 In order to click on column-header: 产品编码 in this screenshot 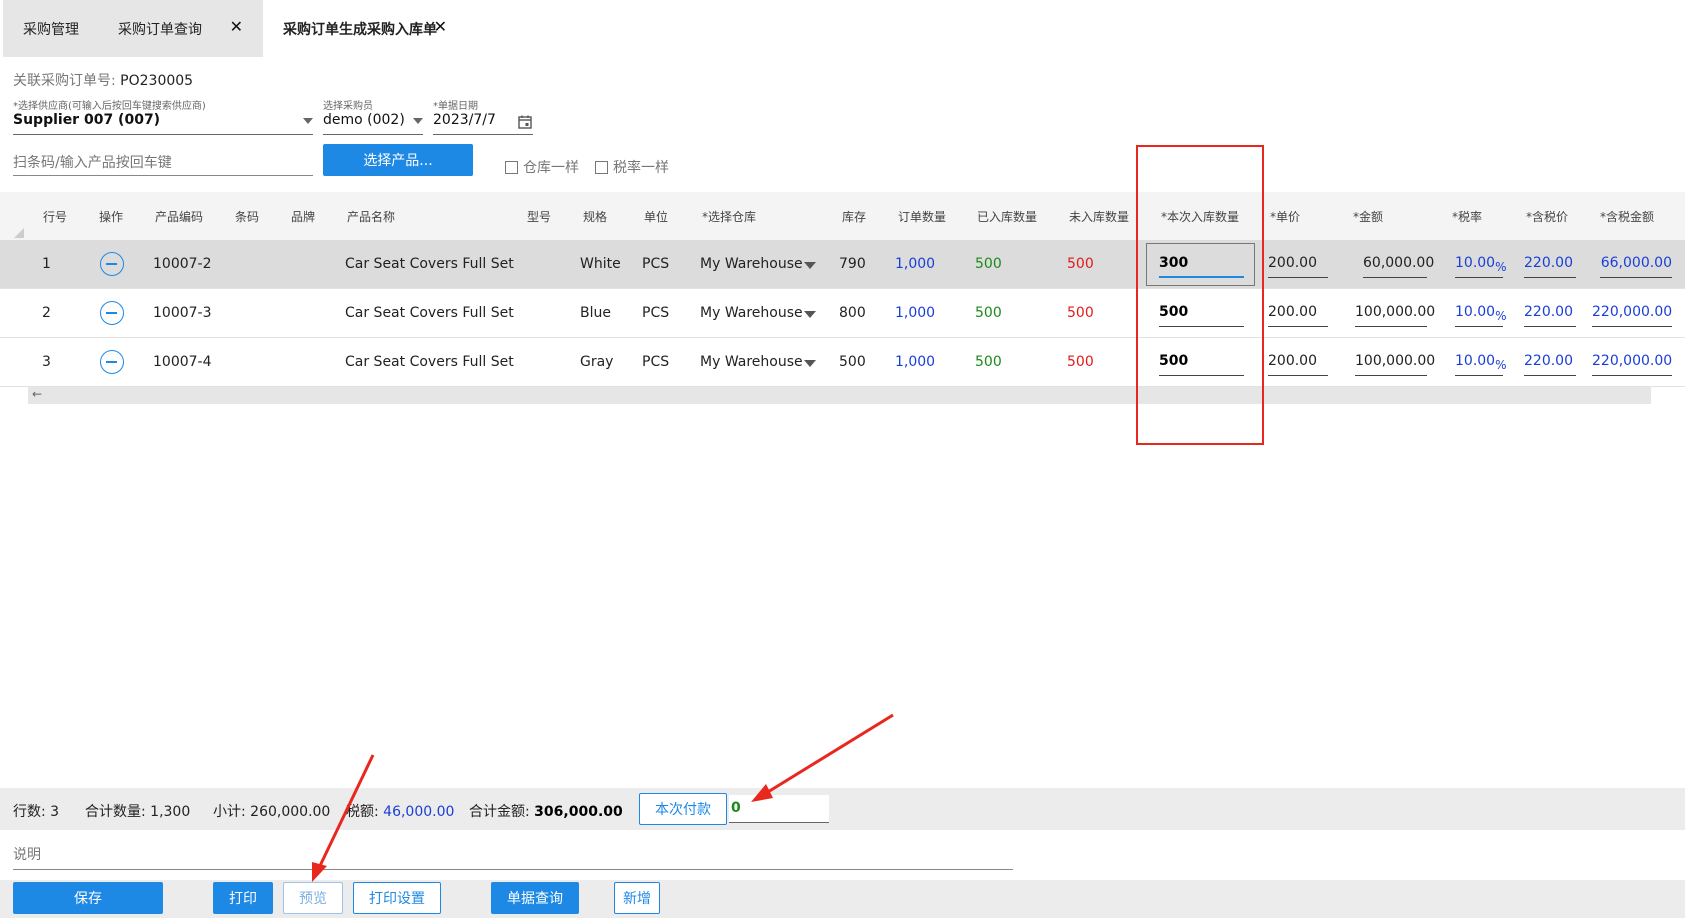, I will do `click(179, 216)`.